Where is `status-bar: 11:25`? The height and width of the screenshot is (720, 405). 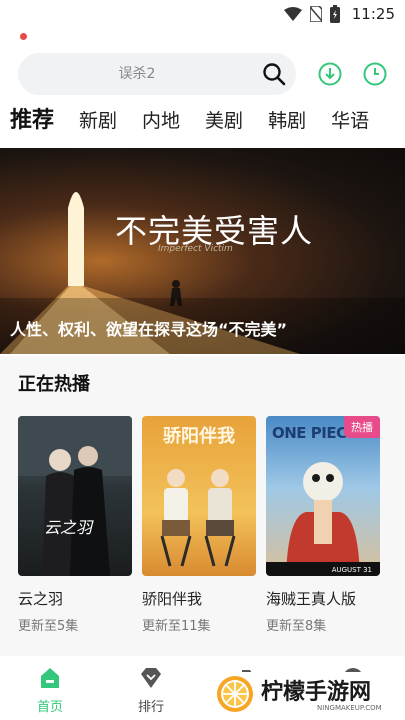
status-bar: 11:25 is located at coordinates (202, 15).